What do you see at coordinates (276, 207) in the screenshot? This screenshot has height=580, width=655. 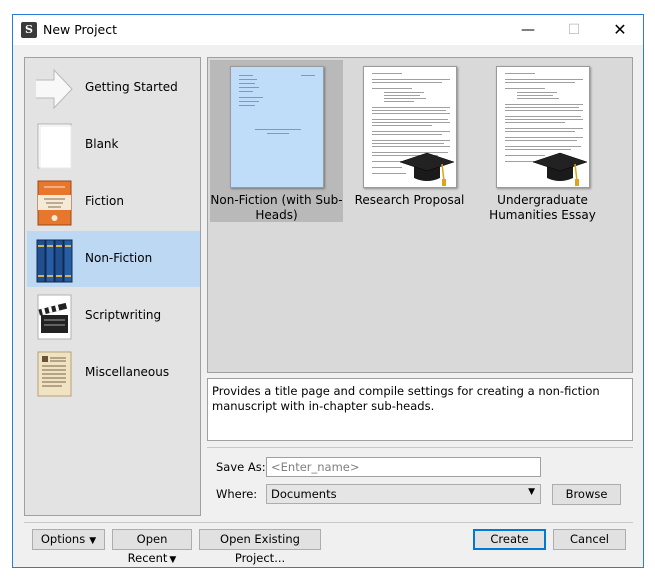 I see `template-label: Non-Fiction (with Sub-Heads)` at bounding box center [276, 207].